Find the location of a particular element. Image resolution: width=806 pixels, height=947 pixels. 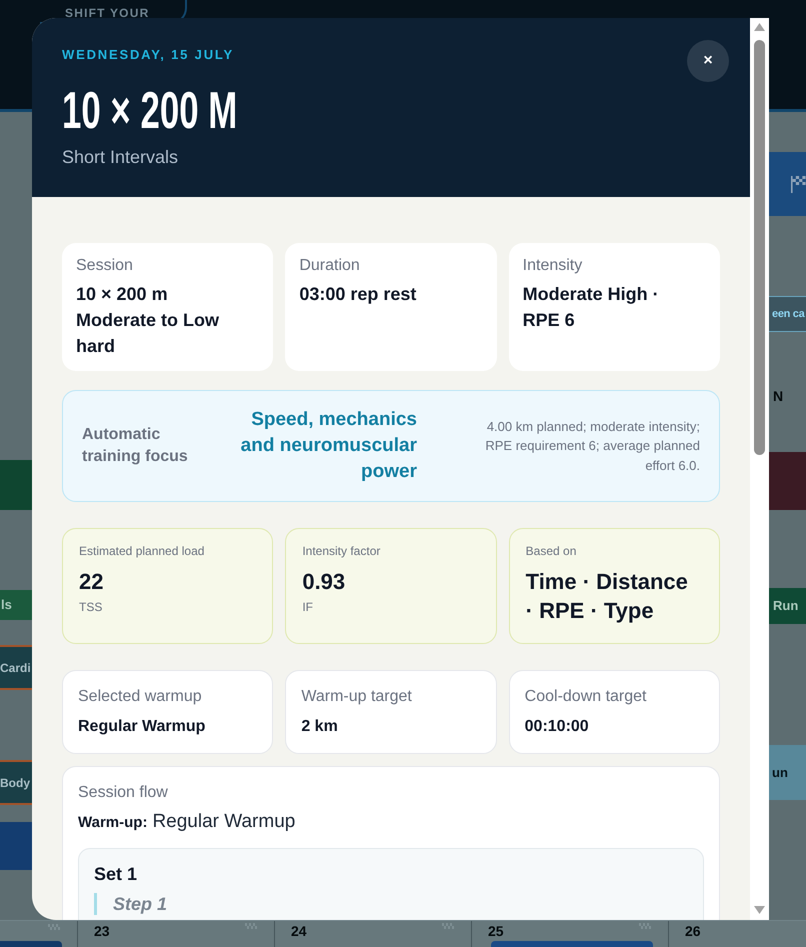

card-value: 2 km is located at coordinates (319, 727).